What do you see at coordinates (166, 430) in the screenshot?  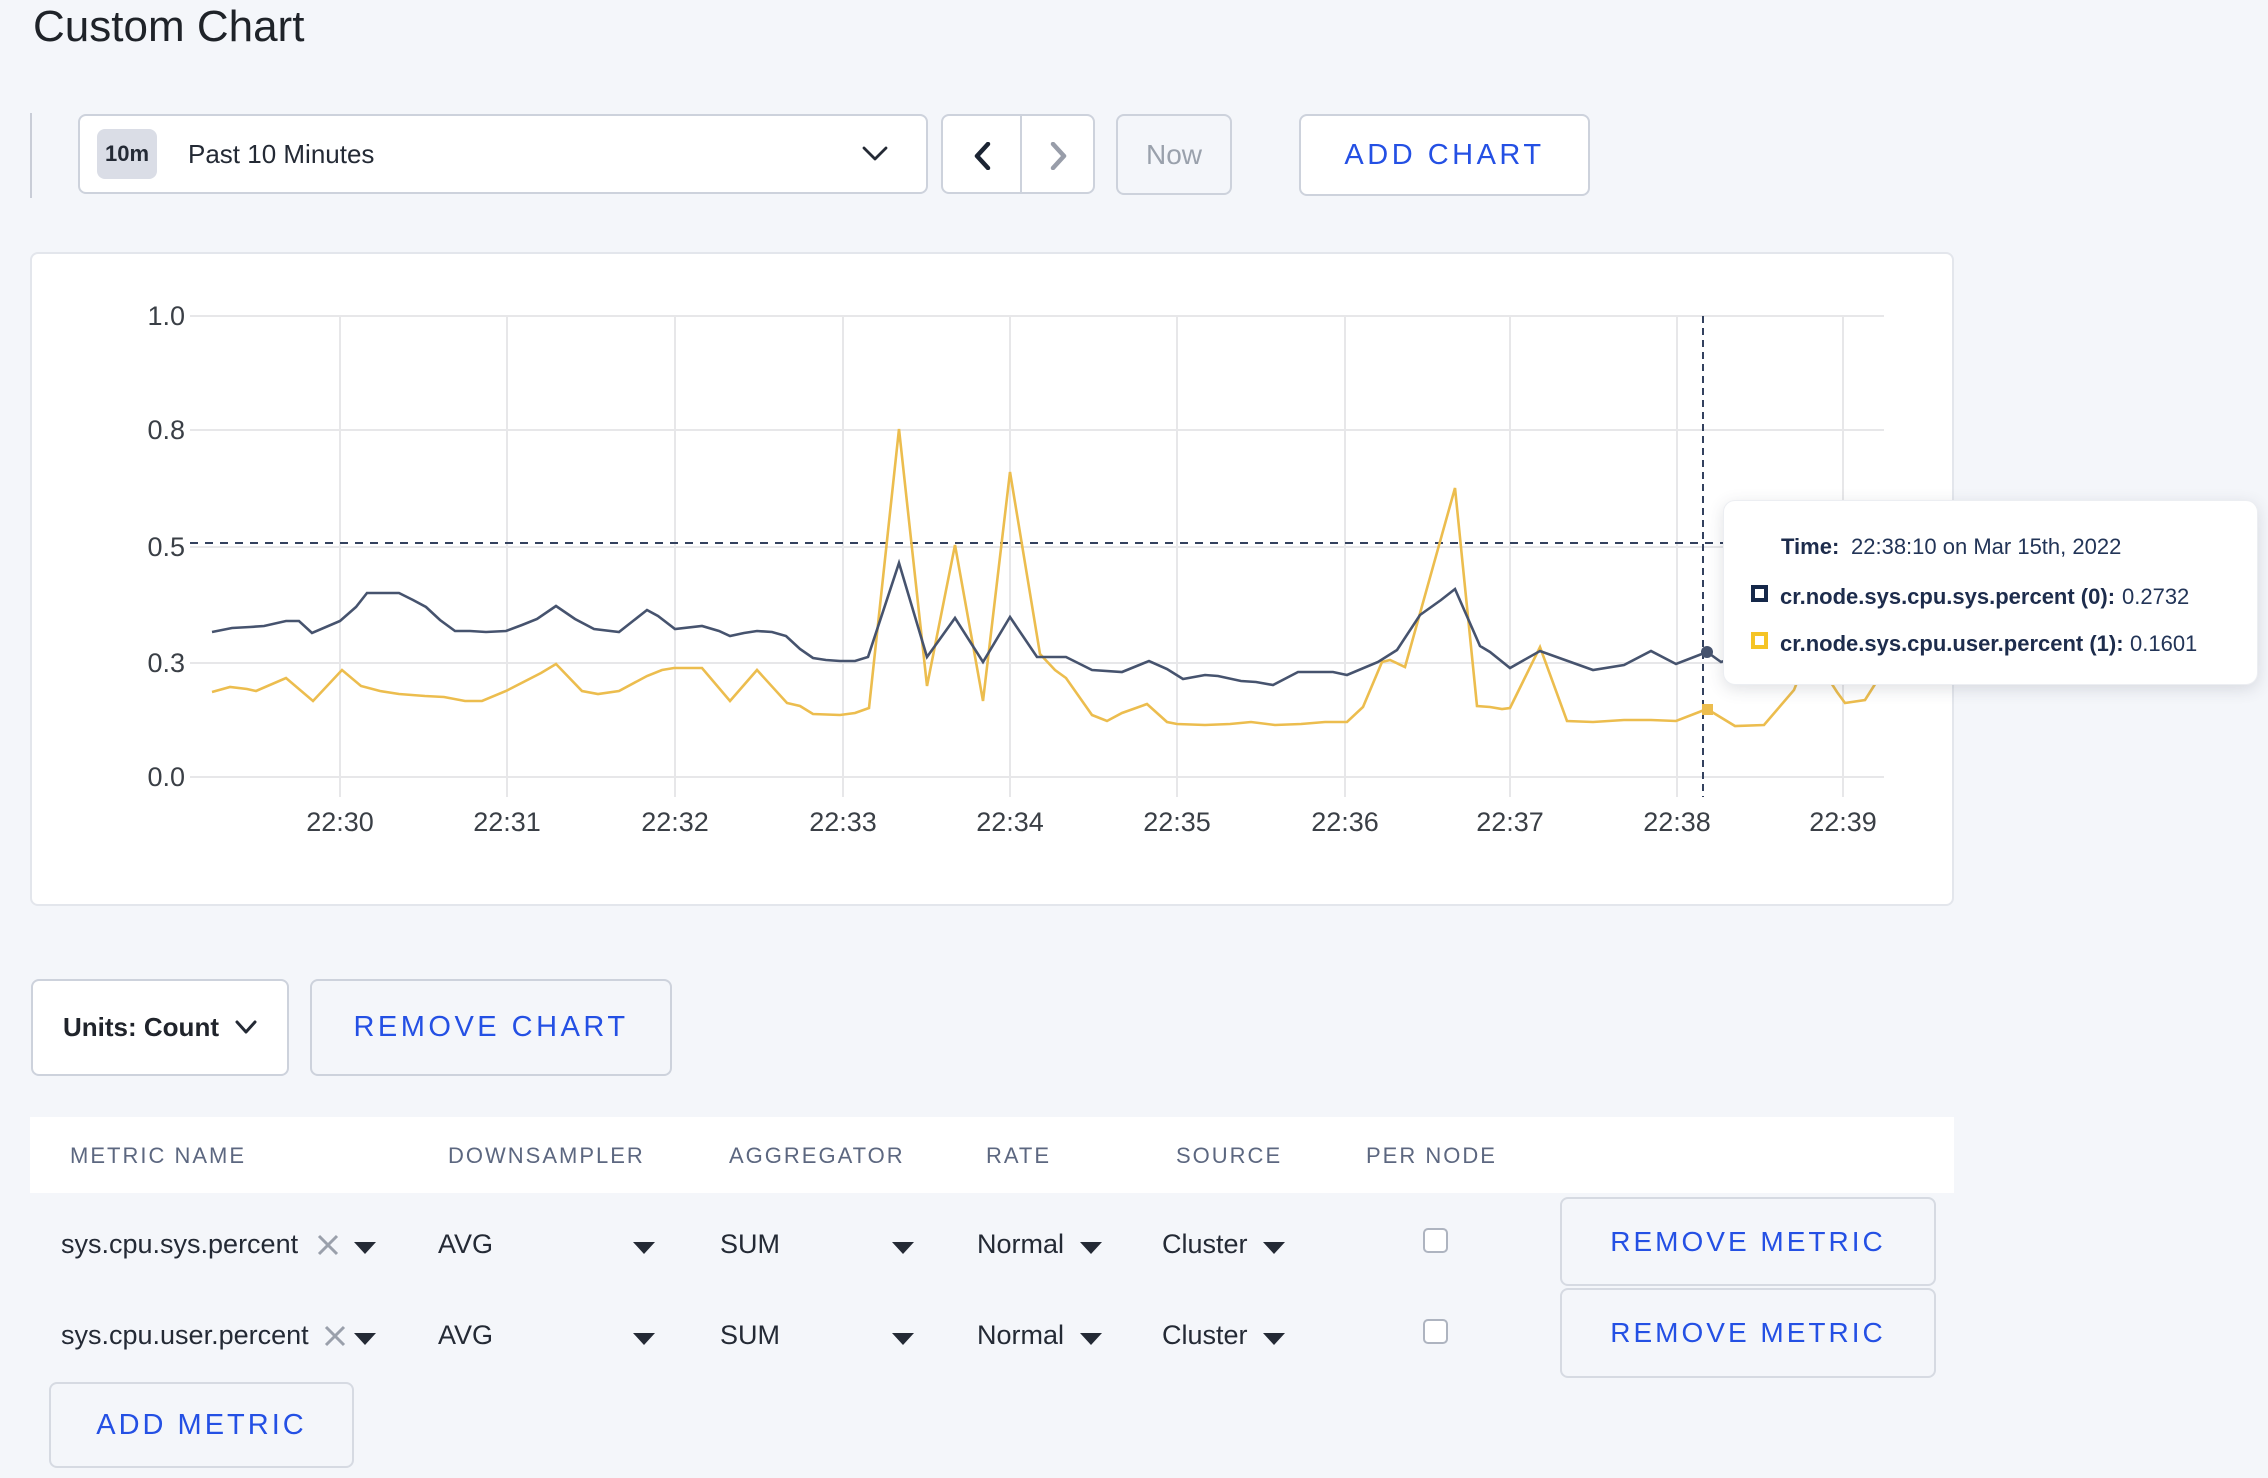 I see `svg-text: 0.8` at bounding box center [166, 430].